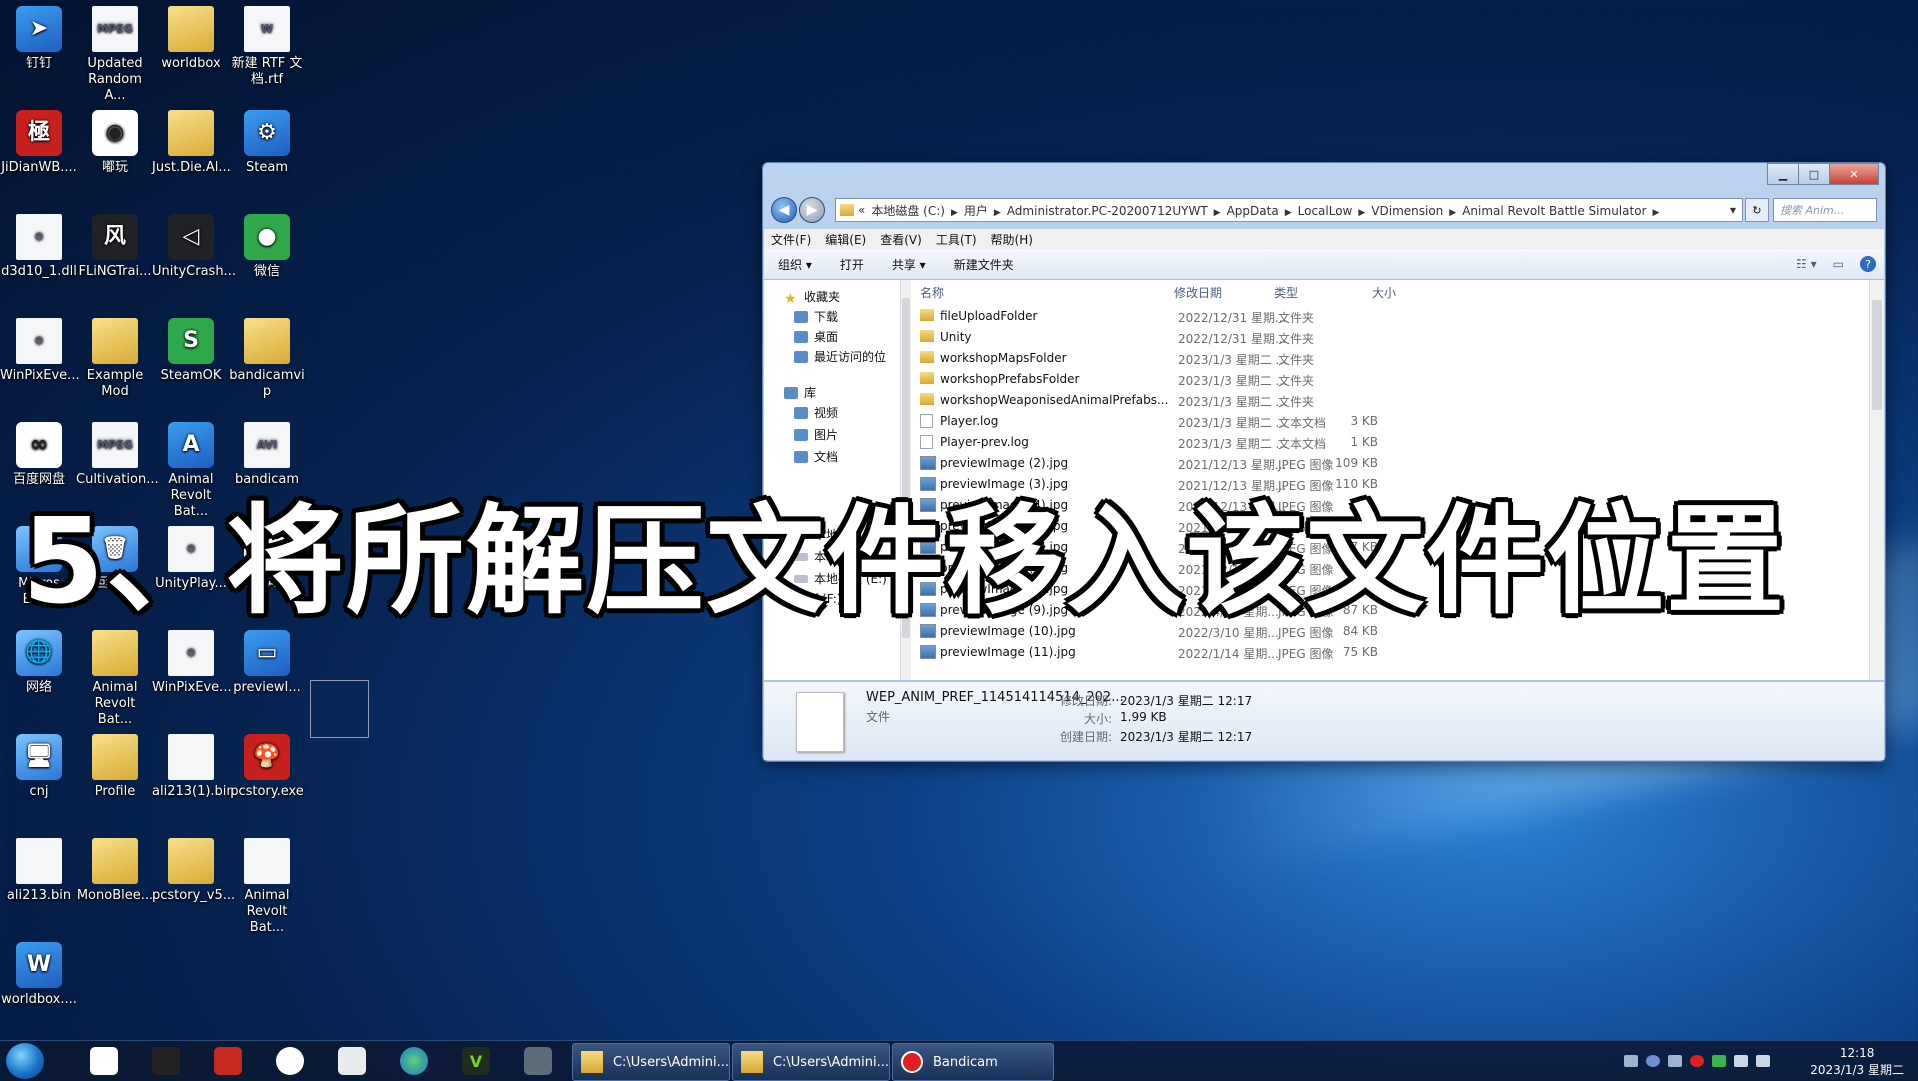 The height and width of the screenshot is (1081, 1918). What do you see at coordinates (1391, 442) in the screenshot?
I see `file-row: Player-prev.log 2023/1/3 星期二 ... 文本文档 1 KB` at bounding box center [1391, 442].